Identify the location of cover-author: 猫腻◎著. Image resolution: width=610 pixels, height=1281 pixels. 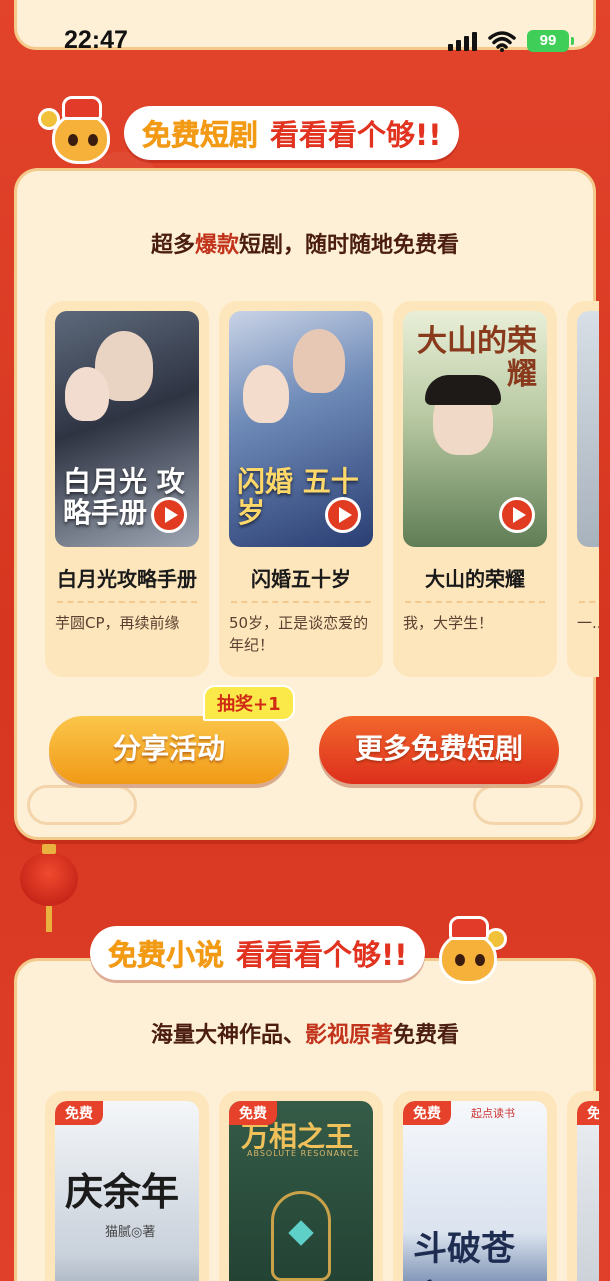
(130, 1232).